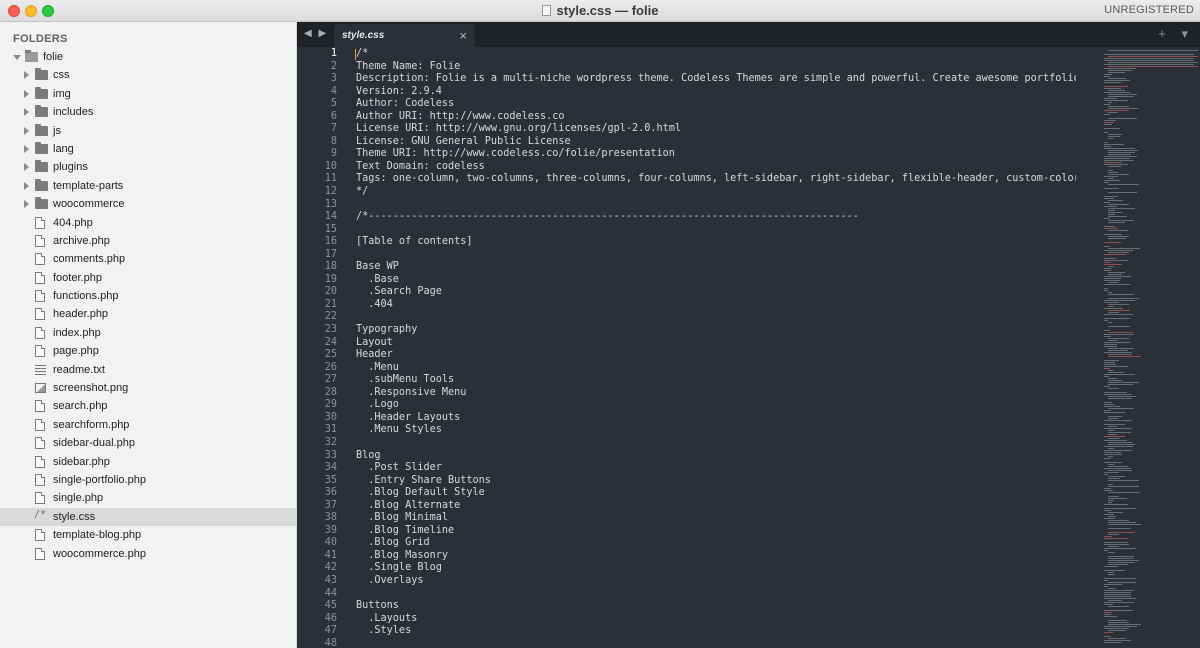 This screenshot has width=1200, height=648. Describe the element at coordinates (99, 553) in the screenshot. I see `tree-item-label: woocommerce.php` at that location.